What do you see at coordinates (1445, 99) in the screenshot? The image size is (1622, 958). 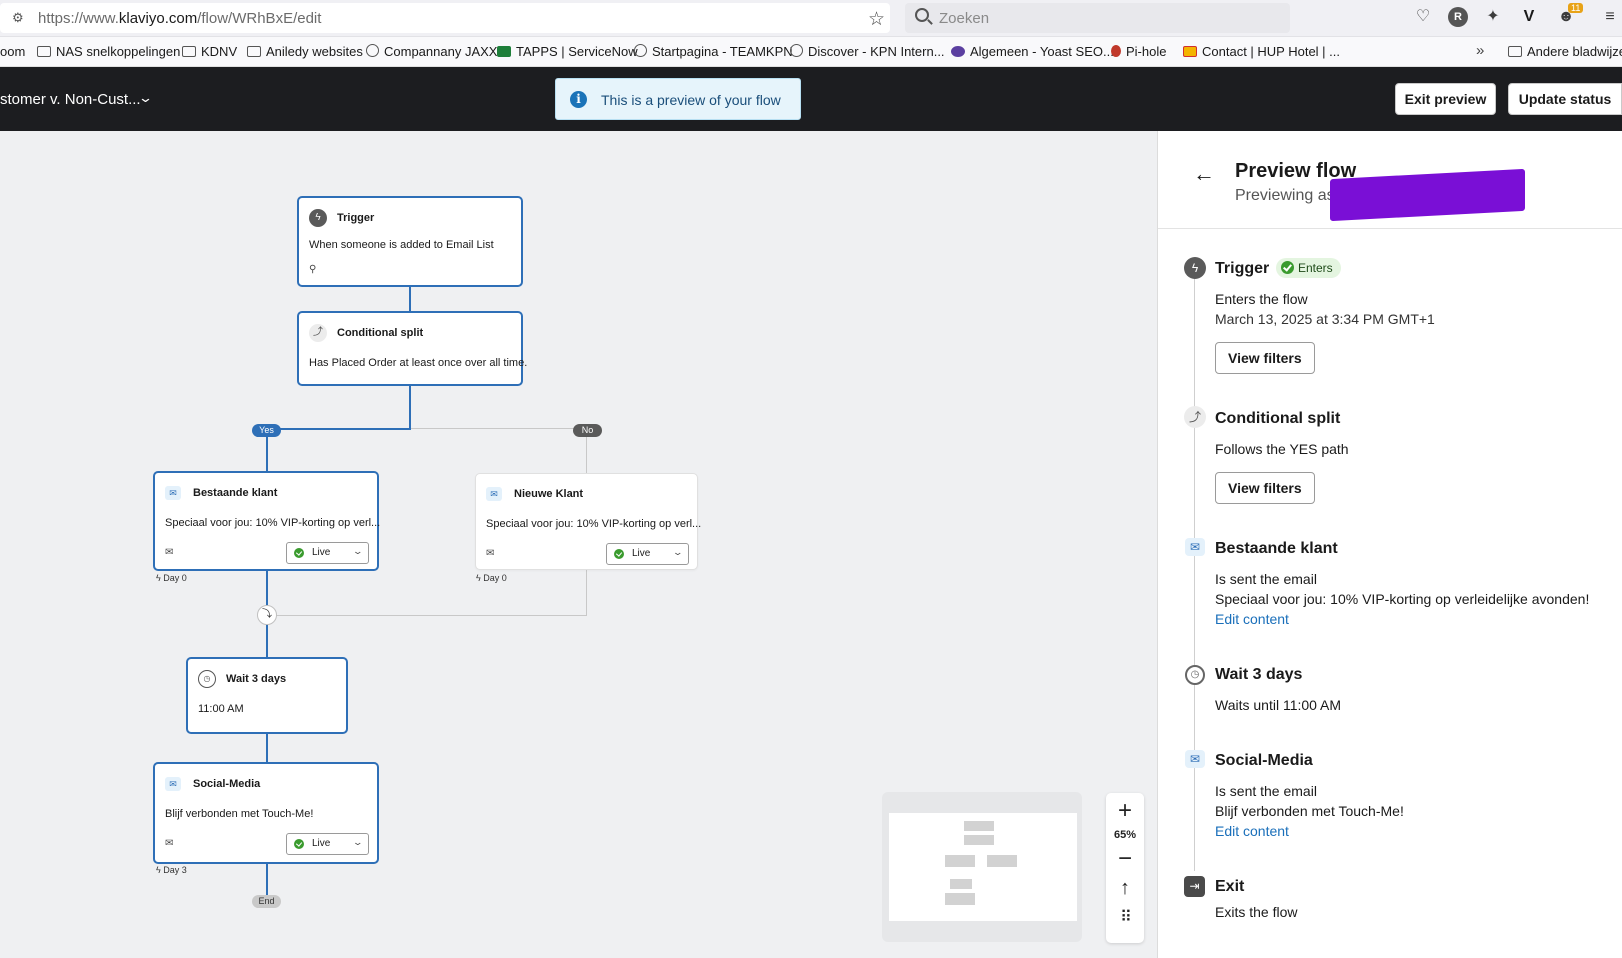 I see `exit-preview-button: Exit preview` at bounding box center [1445, 99].